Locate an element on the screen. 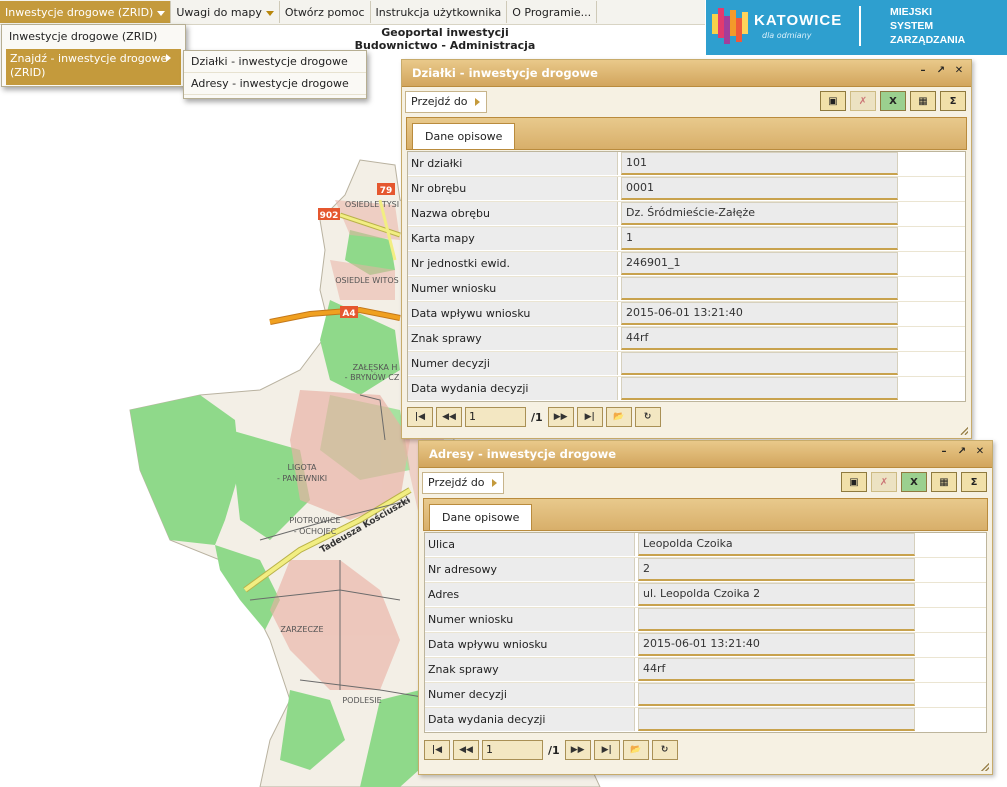  menu-inwestycje-drogowe: Inwestycje drogowe (ZRID) is located at coordinates (86, 12).